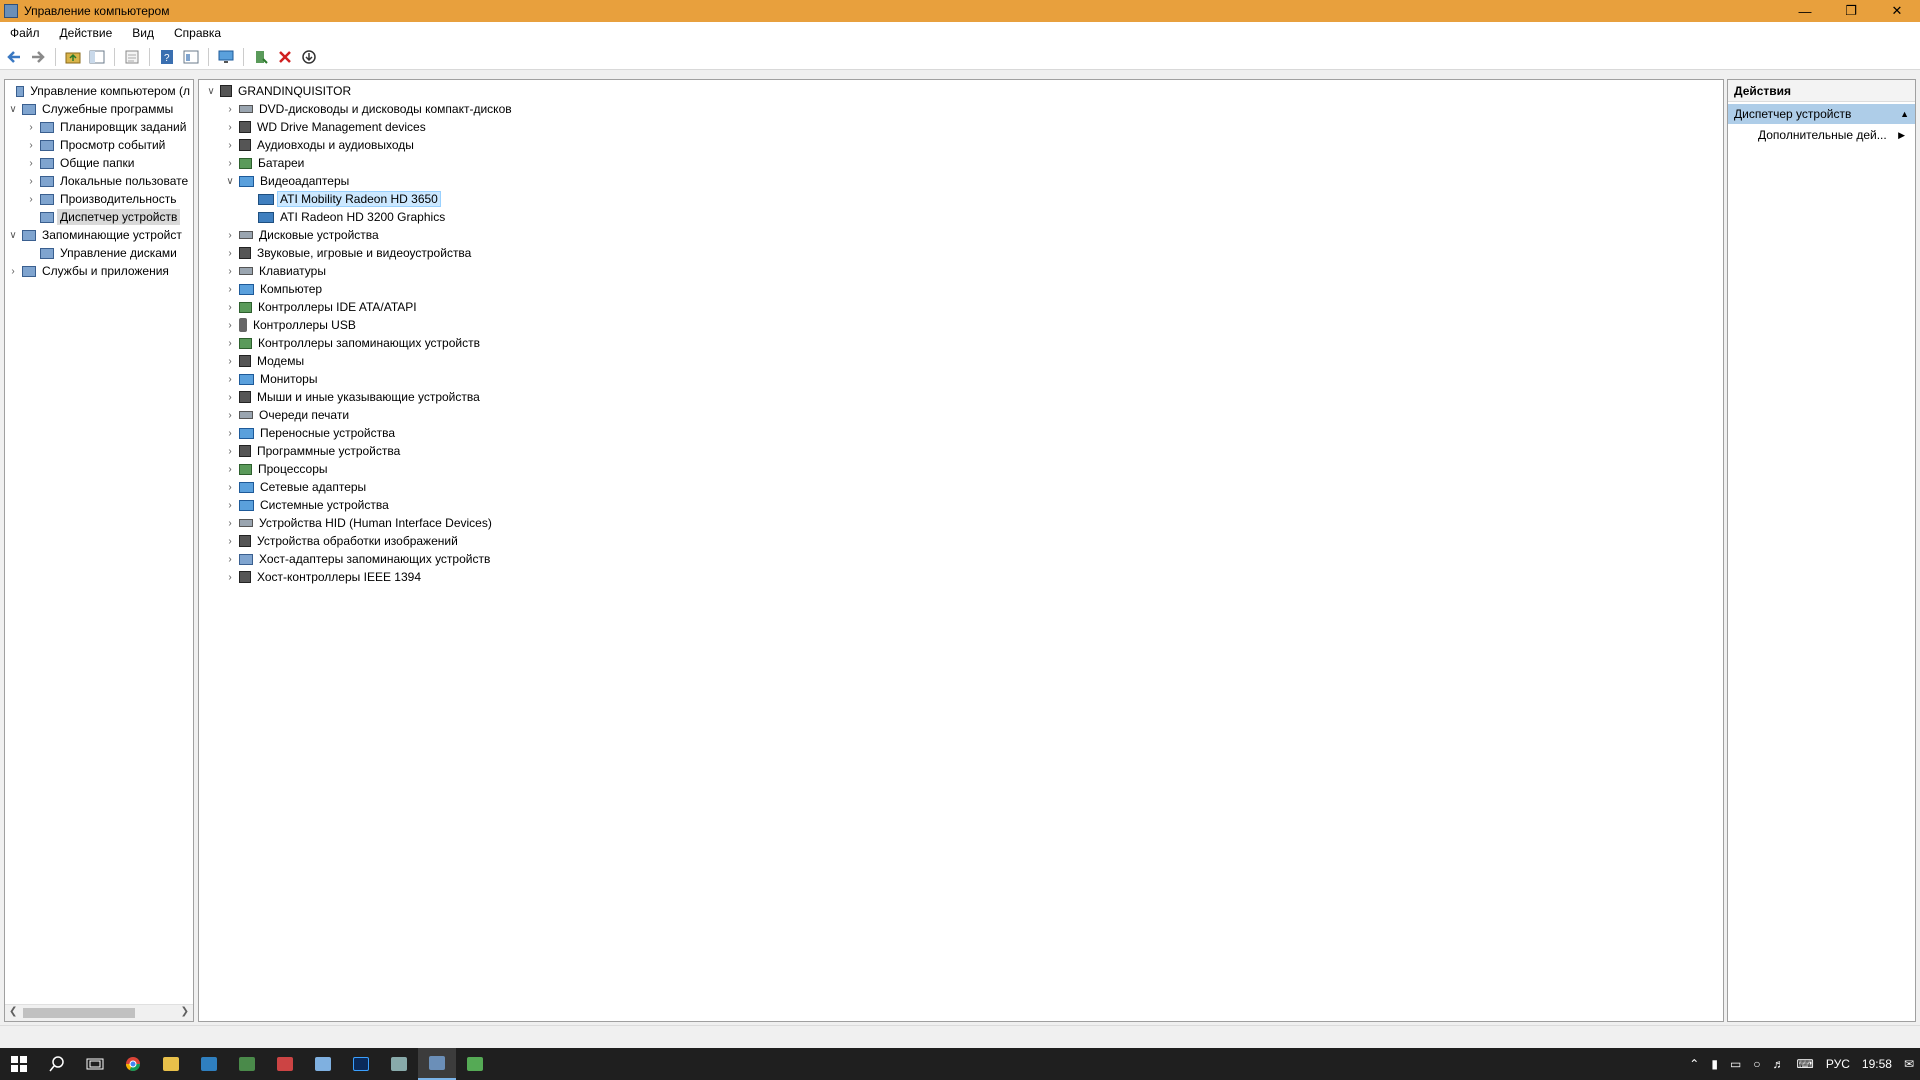  Describe the element at coordinates (1735, 1064) in the screenshot. I see `battery-icon: ▭` at that location.